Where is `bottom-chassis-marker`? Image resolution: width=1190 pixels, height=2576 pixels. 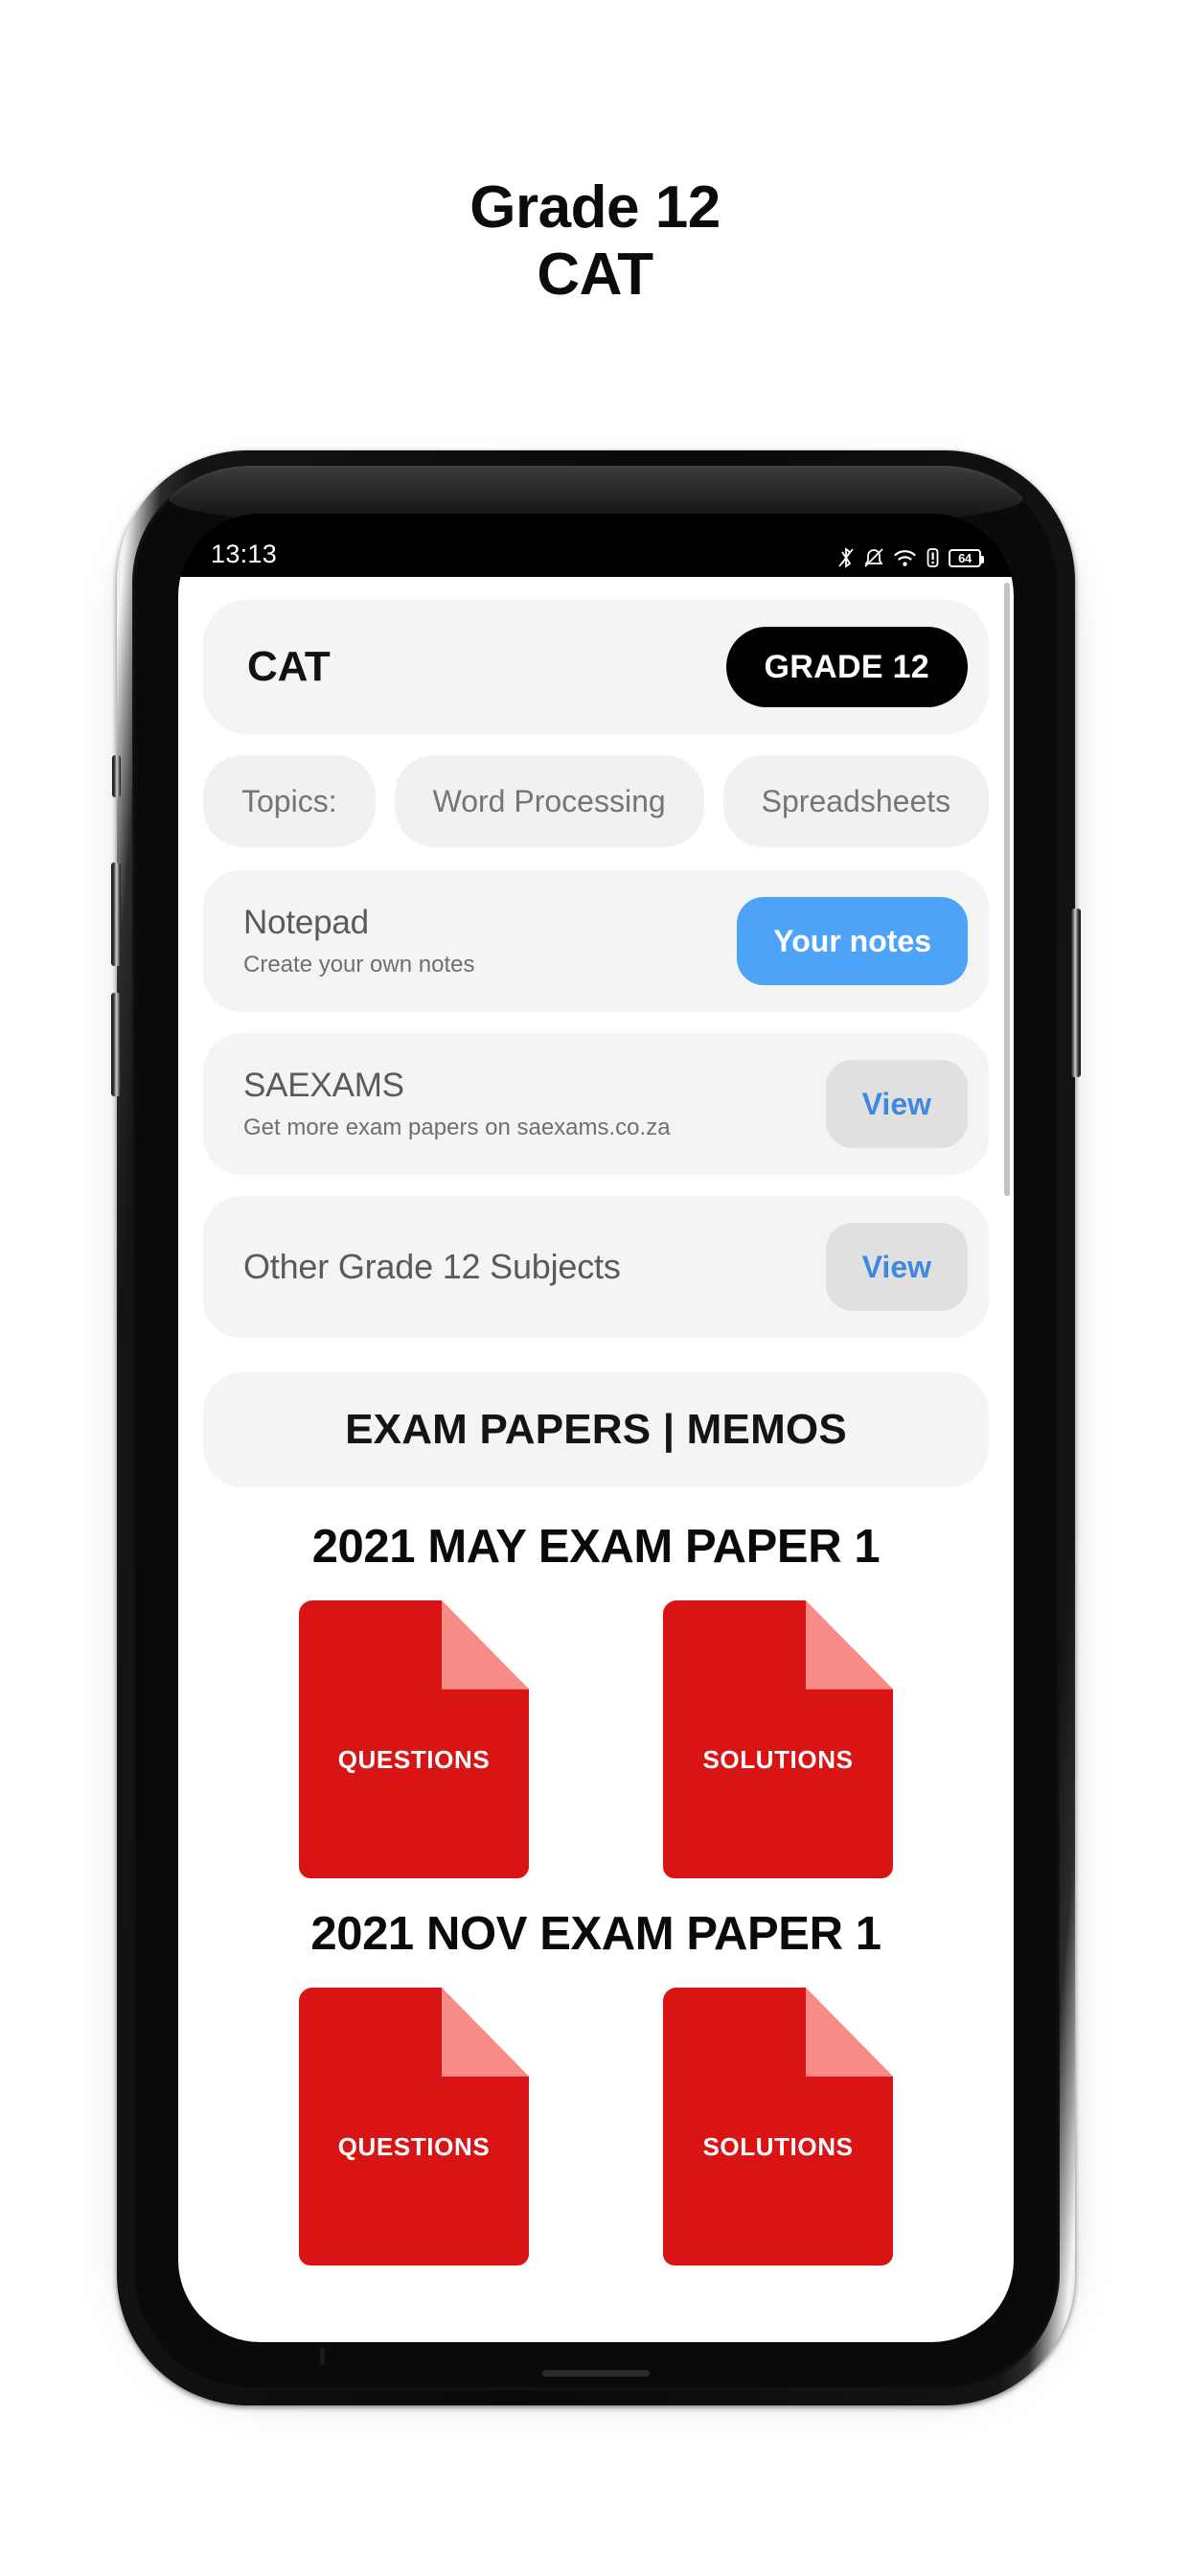
bottom-chassis-marker is located at coordinates (323, 2356).